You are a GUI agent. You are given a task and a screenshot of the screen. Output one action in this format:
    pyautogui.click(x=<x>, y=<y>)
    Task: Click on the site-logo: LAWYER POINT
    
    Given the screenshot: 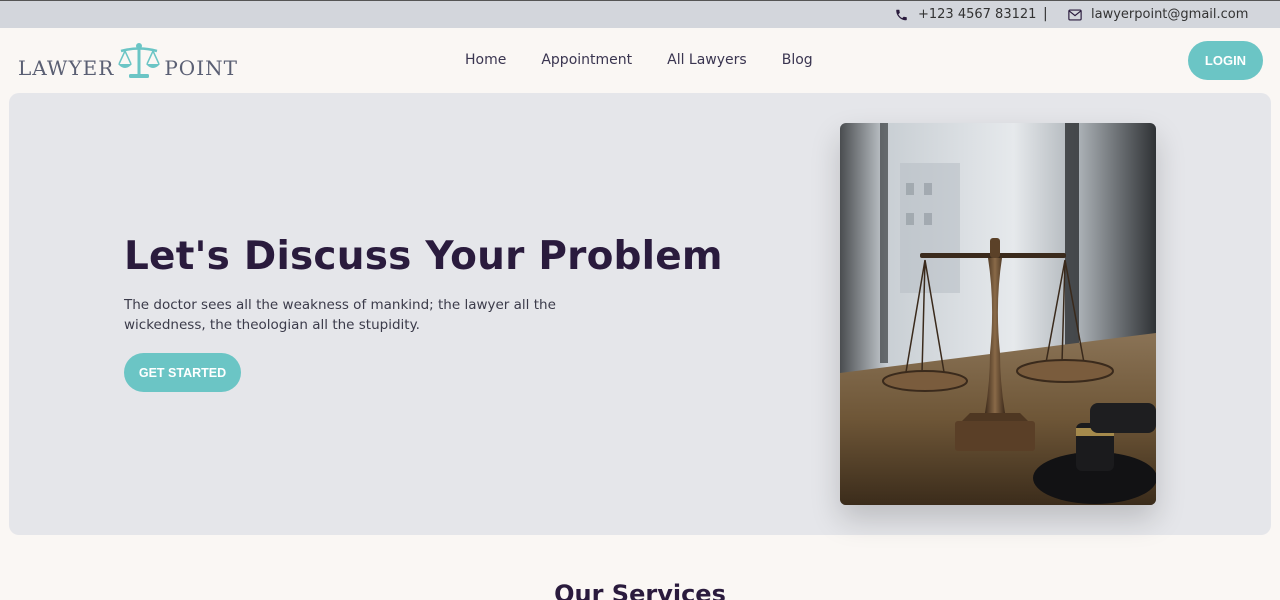 What is the action you would take?
    pyautogui.click(x=128, y=61)
    